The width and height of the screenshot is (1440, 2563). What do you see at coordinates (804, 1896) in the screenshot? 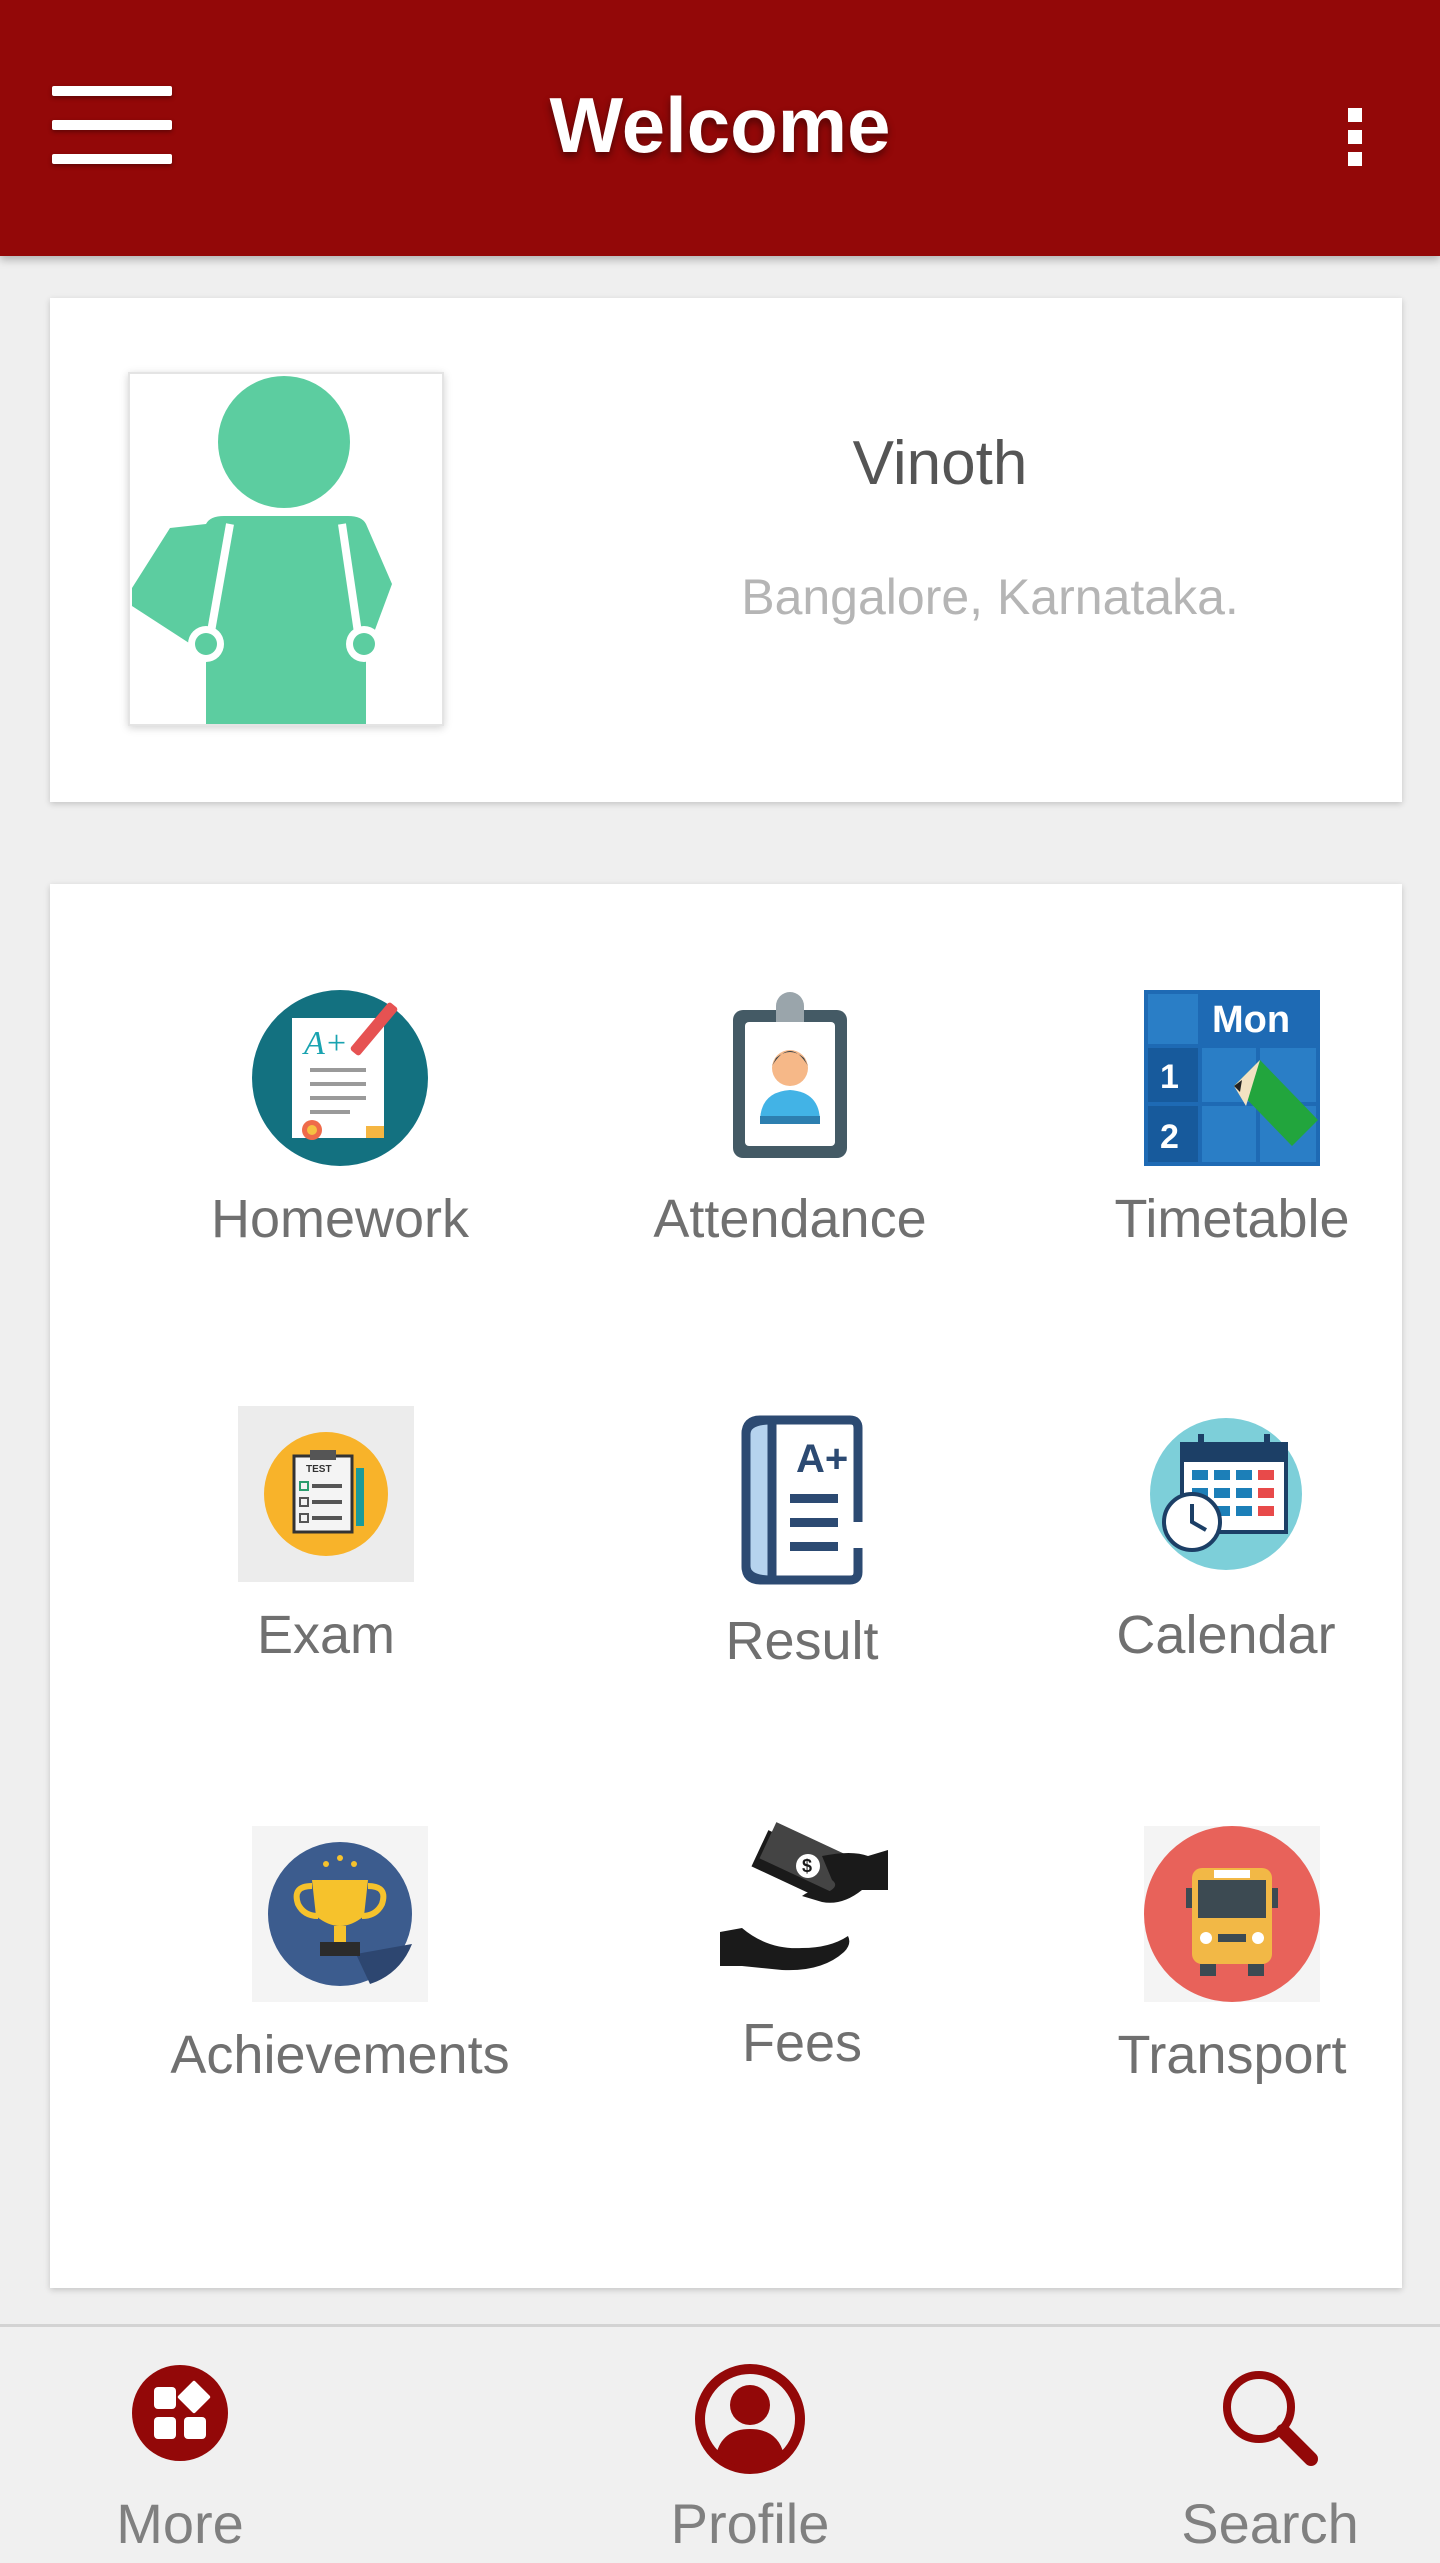
I see `fees-icon: $` at bounding box center [804, 1896].